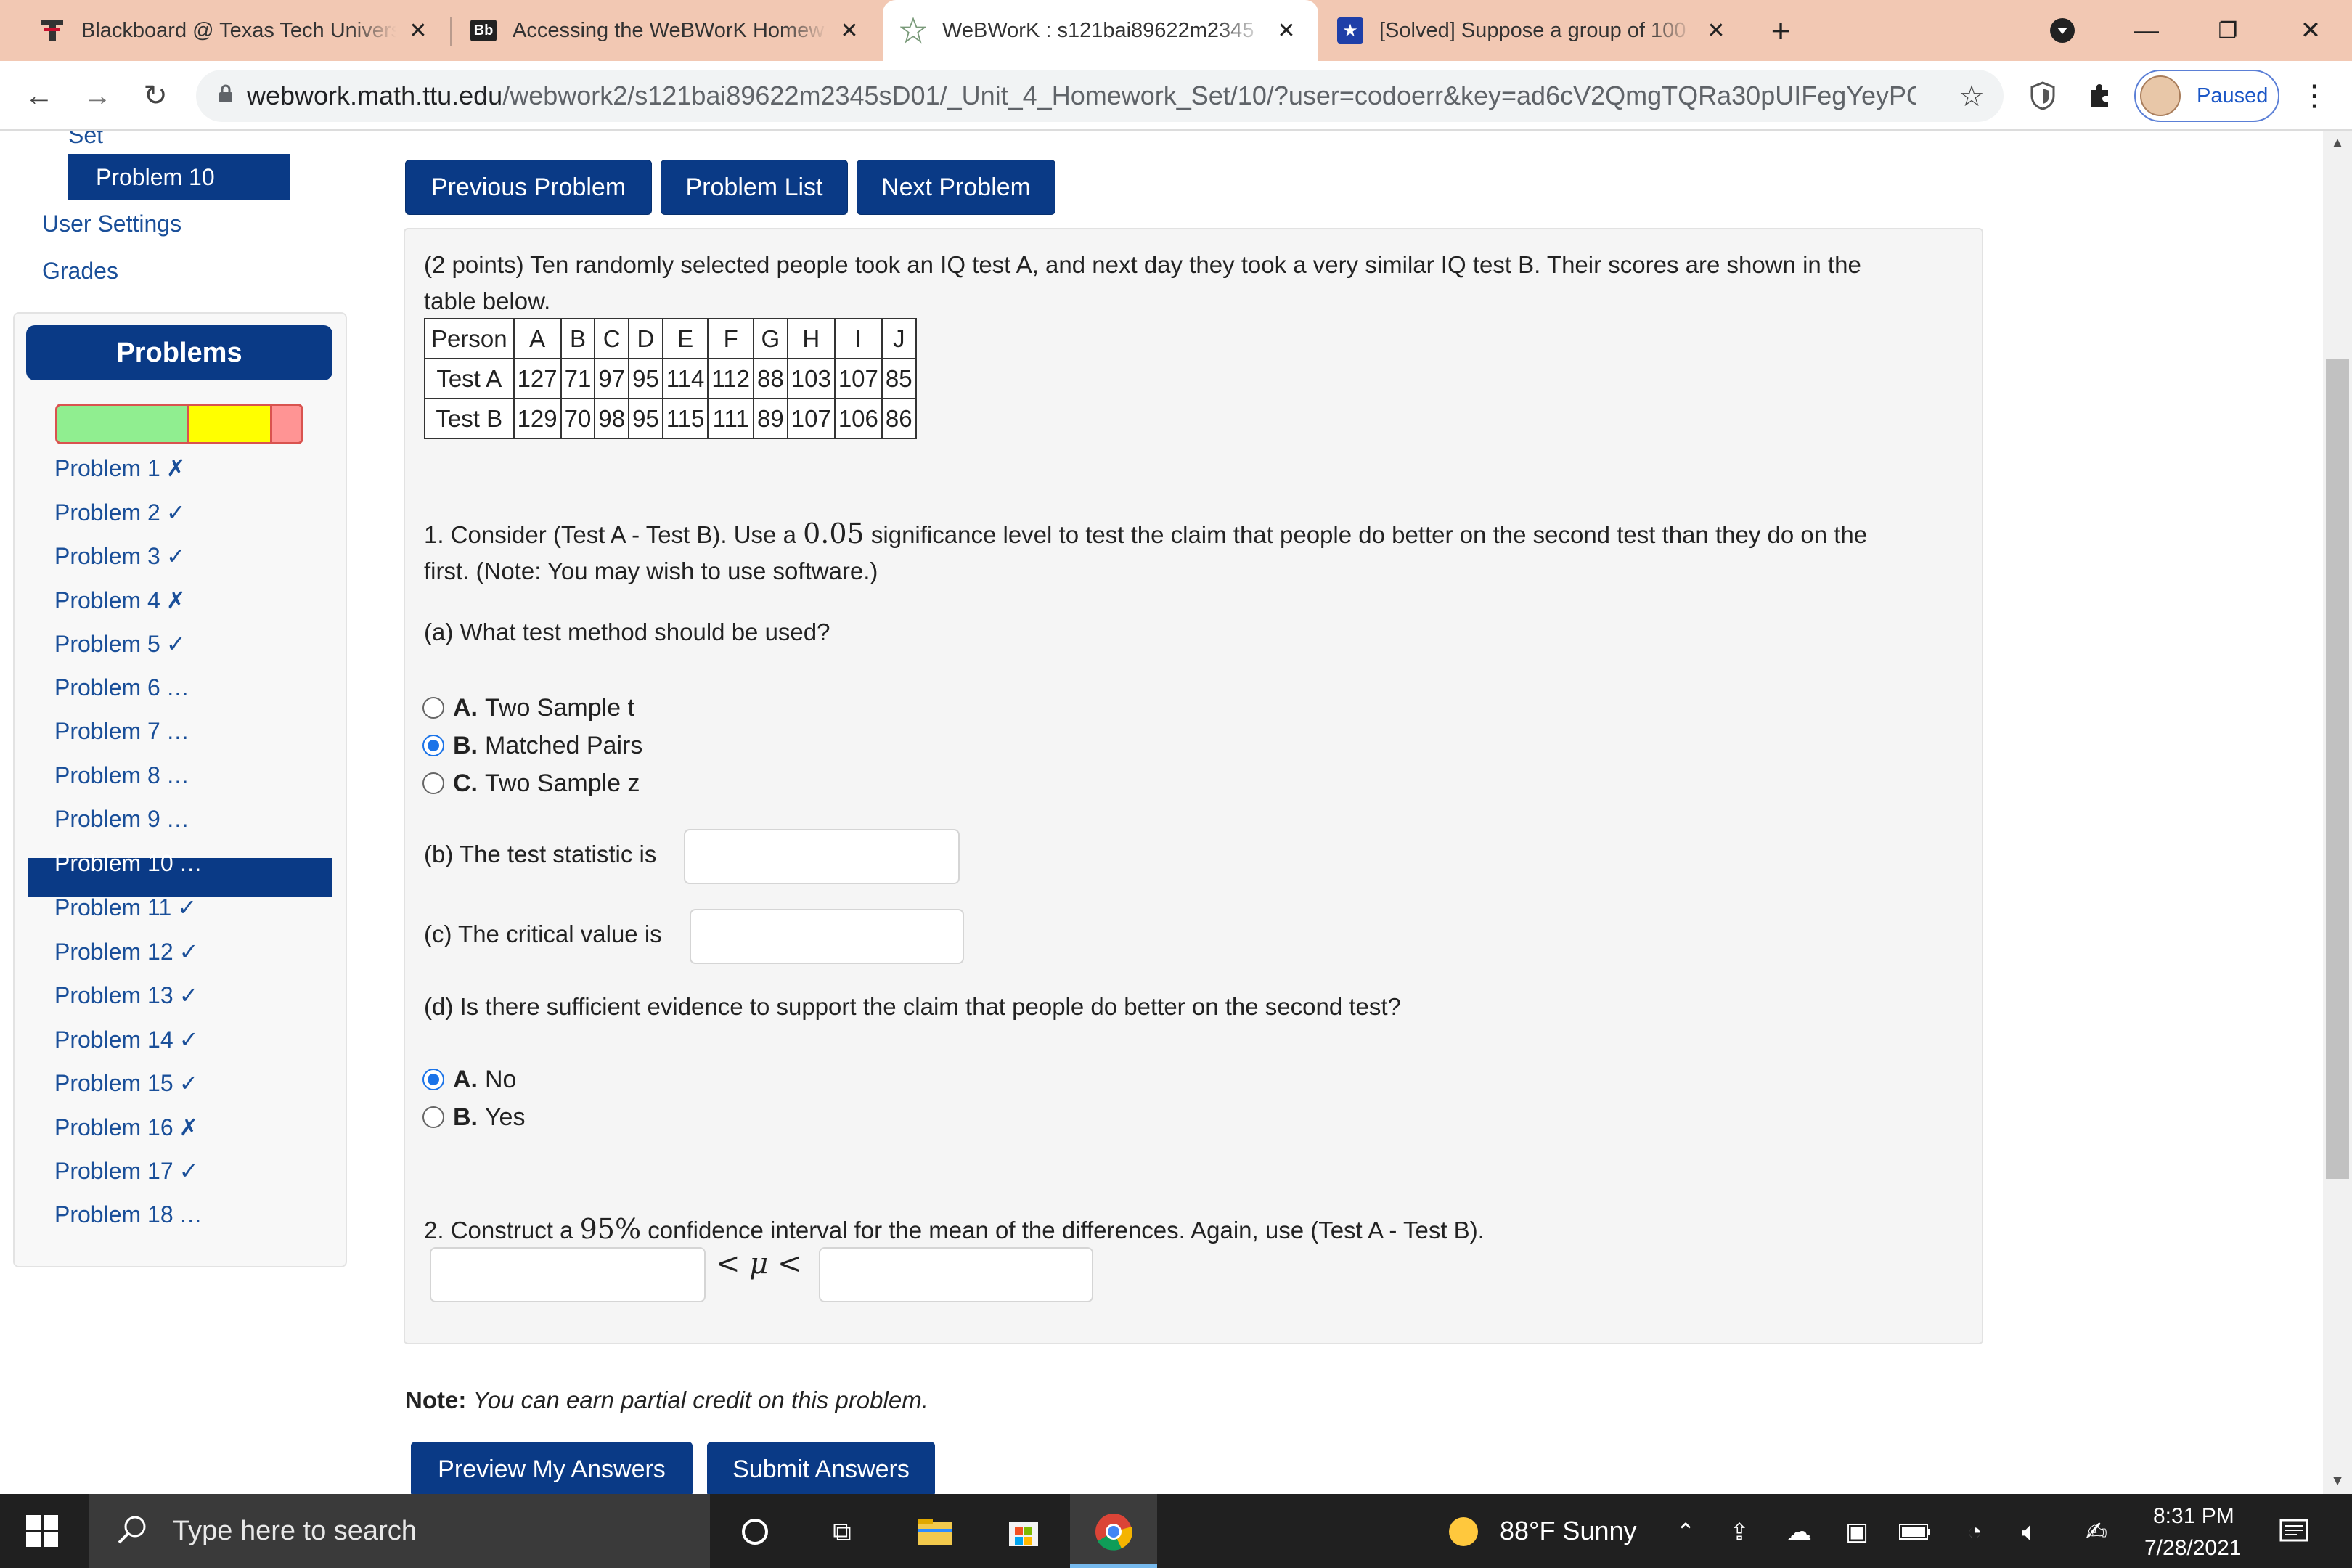 The image size is (2352, 1568). What do you see at coordinates (956, 187) in the screenshot?
I see `next-problem-button: Next Problem` at bounding box center [956, 187].